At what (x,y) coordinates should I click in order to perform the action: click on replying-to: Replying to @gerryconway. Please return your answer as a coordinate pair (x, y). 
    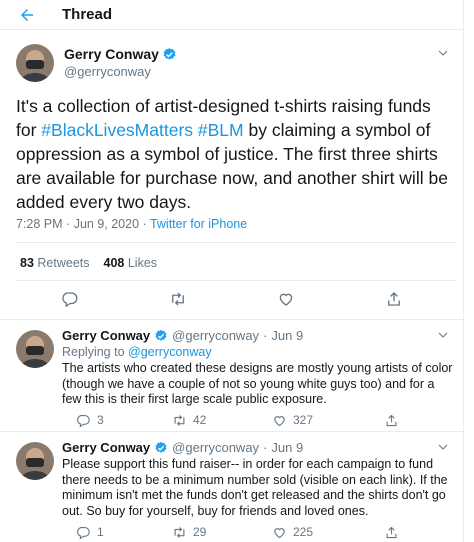
    Looking at the image, I should click on (137, 352).